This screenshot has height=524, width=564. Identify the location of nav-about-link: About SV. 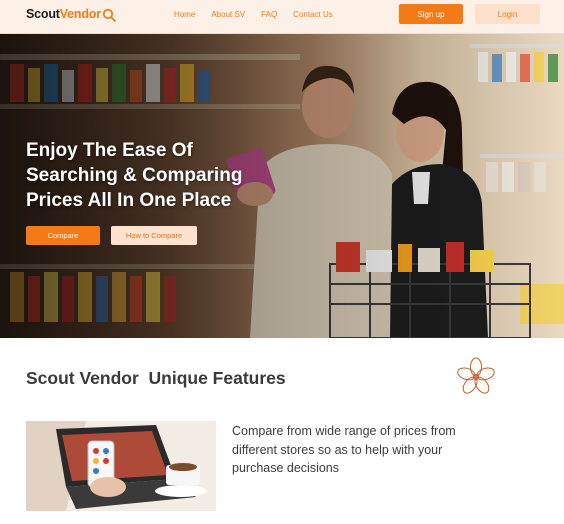
(228, 14).